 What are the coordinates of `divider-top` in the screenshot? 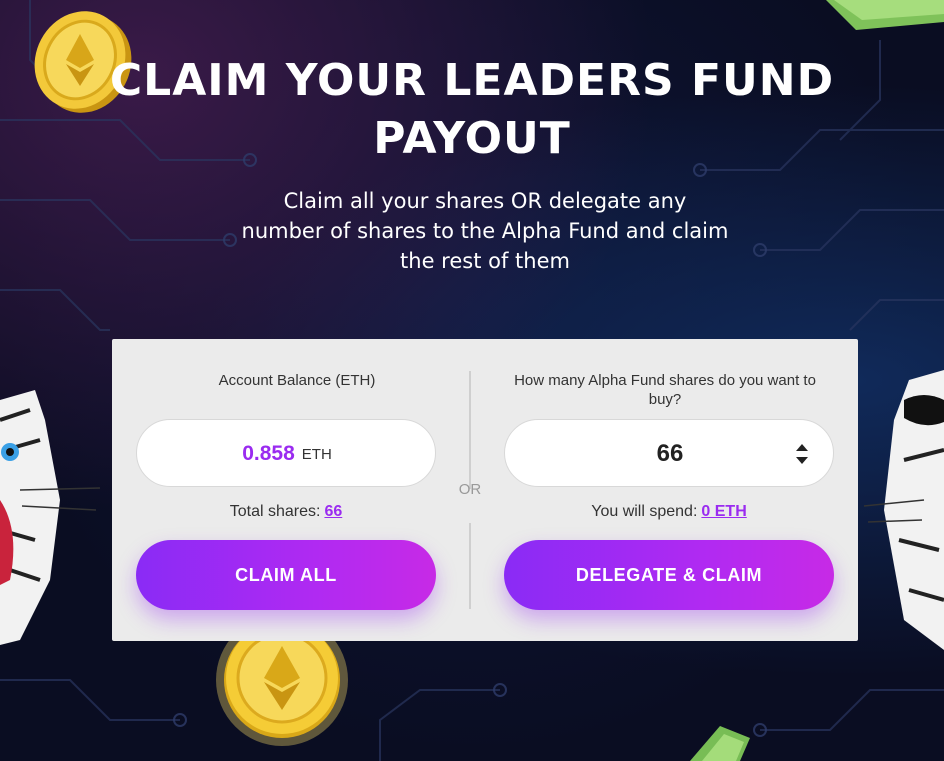 It's located at (470, 430).